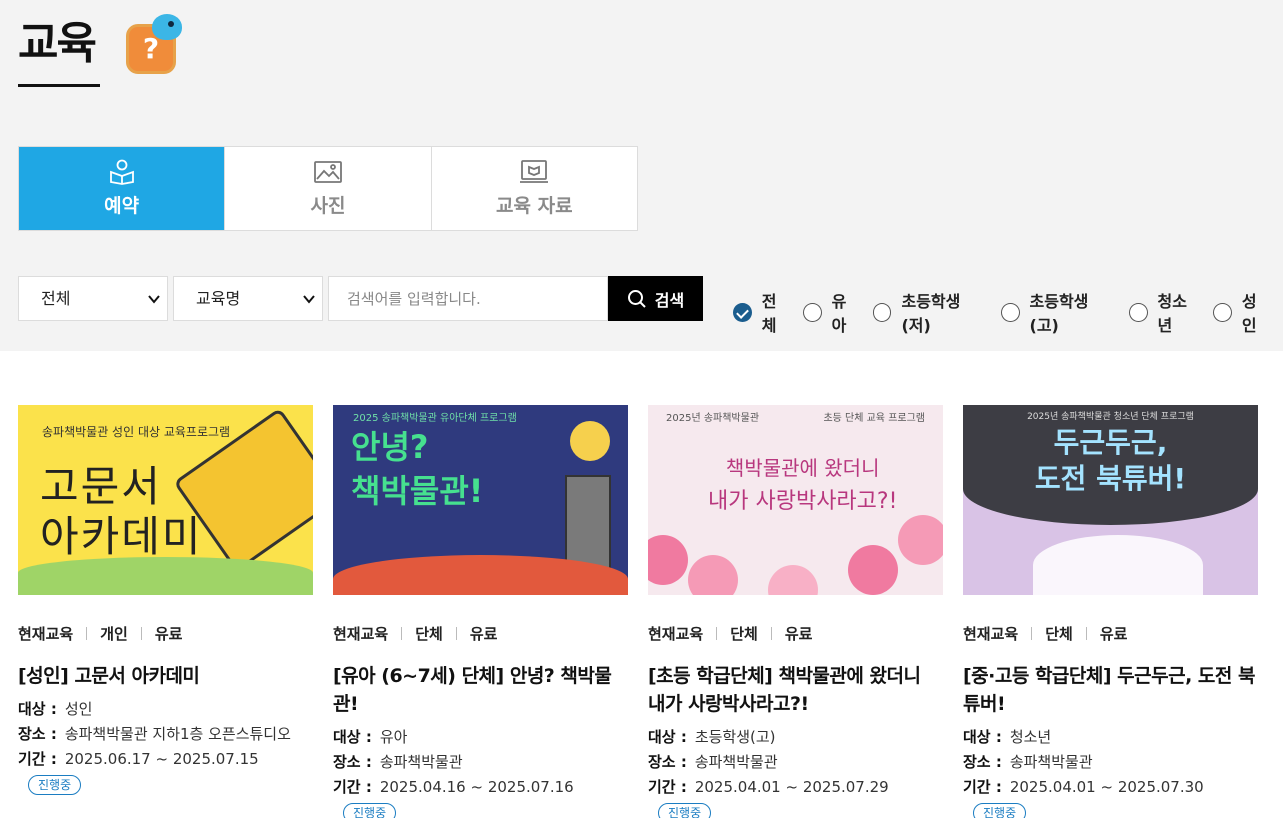 Image resolution: width=1283 pixels, height=818 pixels. Describe the element at coordinates (59, 85) in the screenshot. I see `title-underline` at that location.